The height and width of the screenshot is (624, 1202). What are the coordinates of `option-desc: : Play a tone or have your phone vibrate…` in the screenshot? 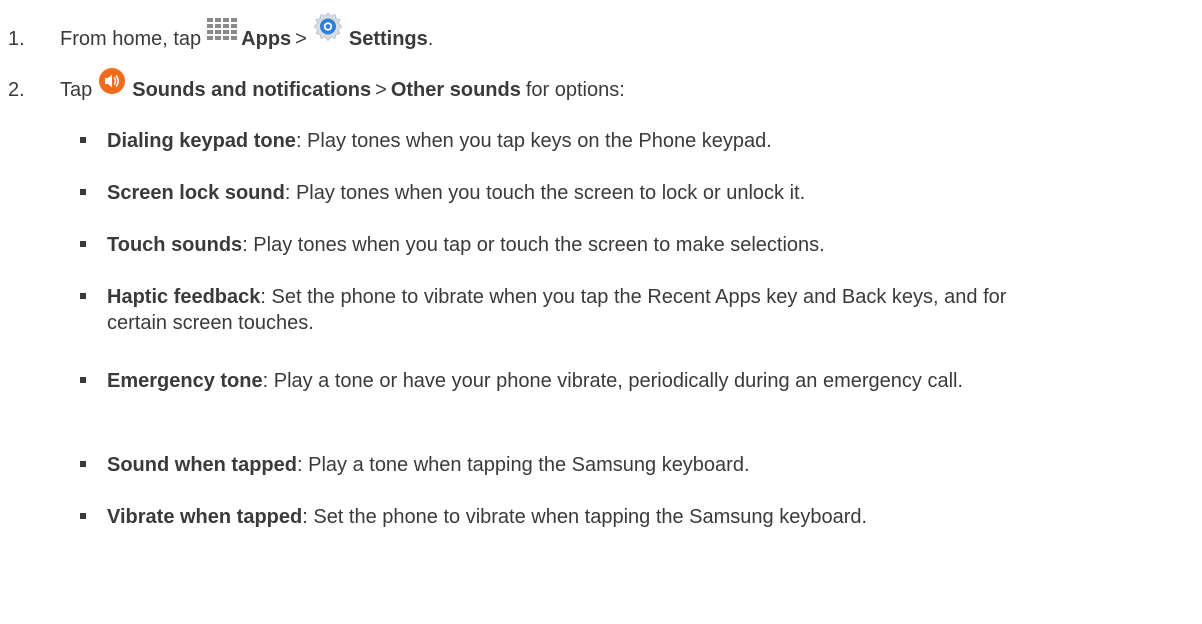 It's located at (613, 381).